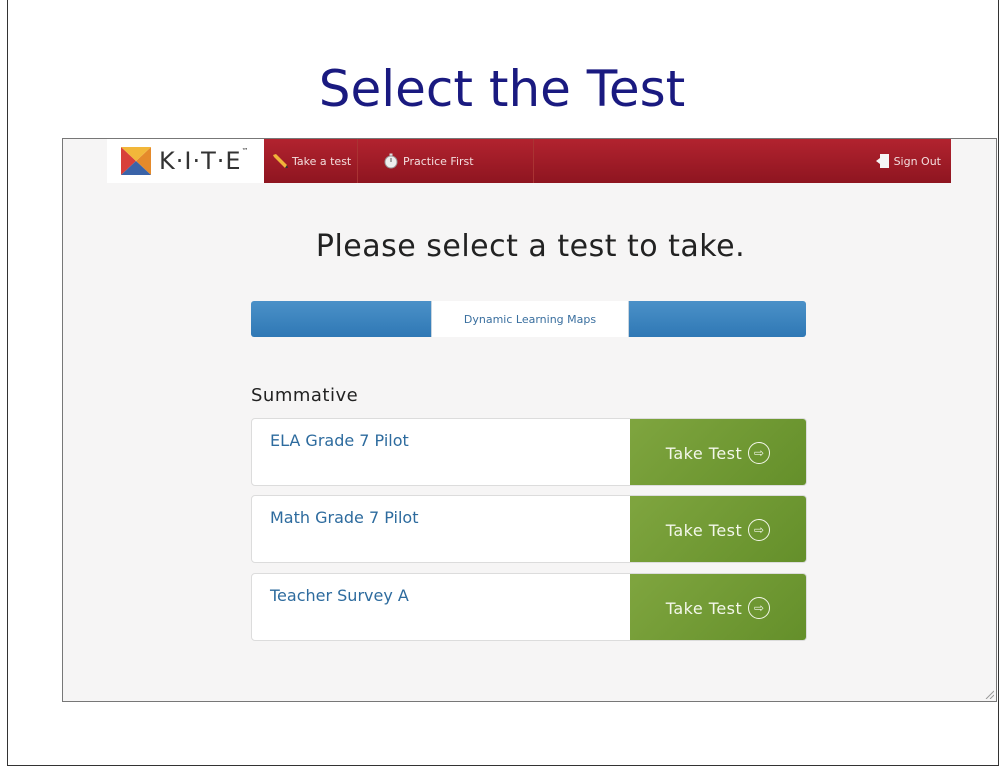 Image resolution: width=1004 pixels, height=766 pixels. What do you see at coordinates (245, 151) in the screenshot?
I see `logo-trademark: ™` at bounding box center [245, 151].